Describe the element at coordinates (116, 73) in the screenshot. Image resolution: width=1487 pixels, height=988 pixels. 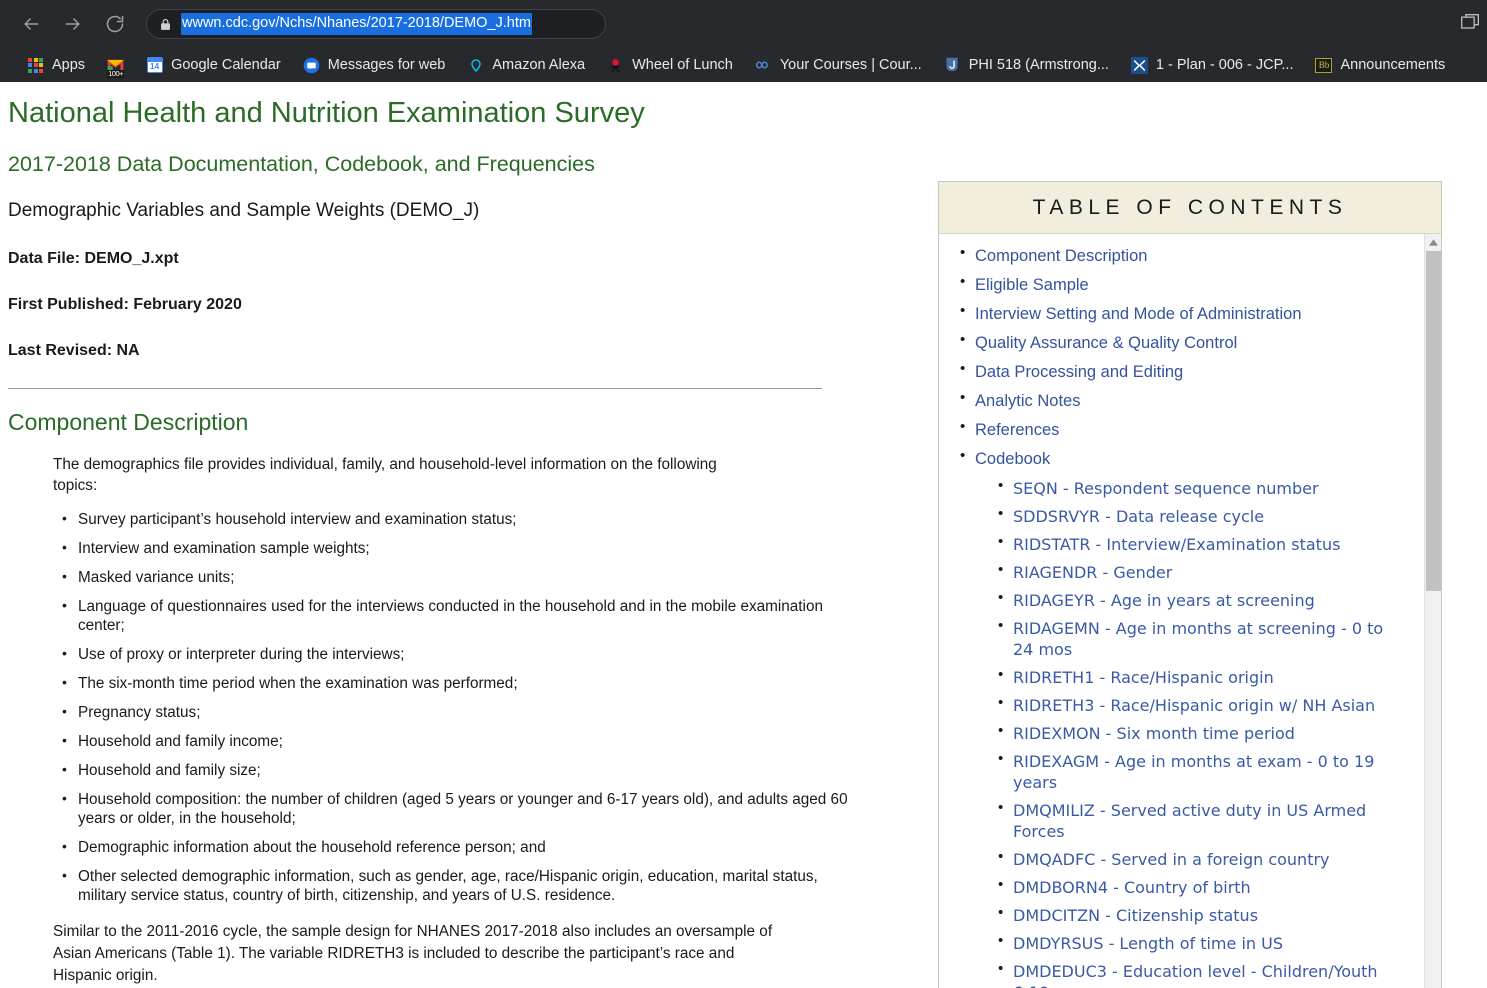
I see `gmail-unread-badge: 100+` at that location.